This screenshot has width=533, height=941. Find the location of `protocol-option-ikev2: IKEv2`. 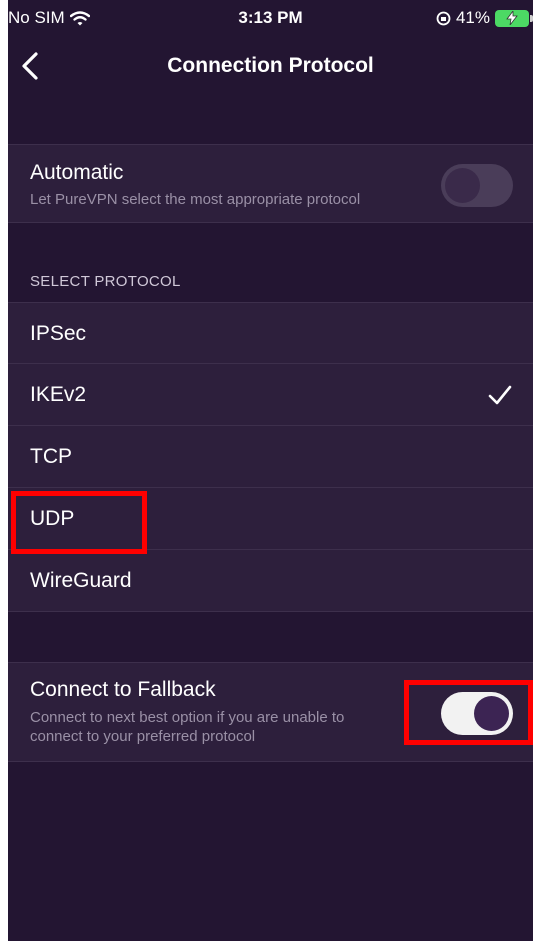

protocol-option-ikev2: IKEv2 is located at coordinates (270, 395).